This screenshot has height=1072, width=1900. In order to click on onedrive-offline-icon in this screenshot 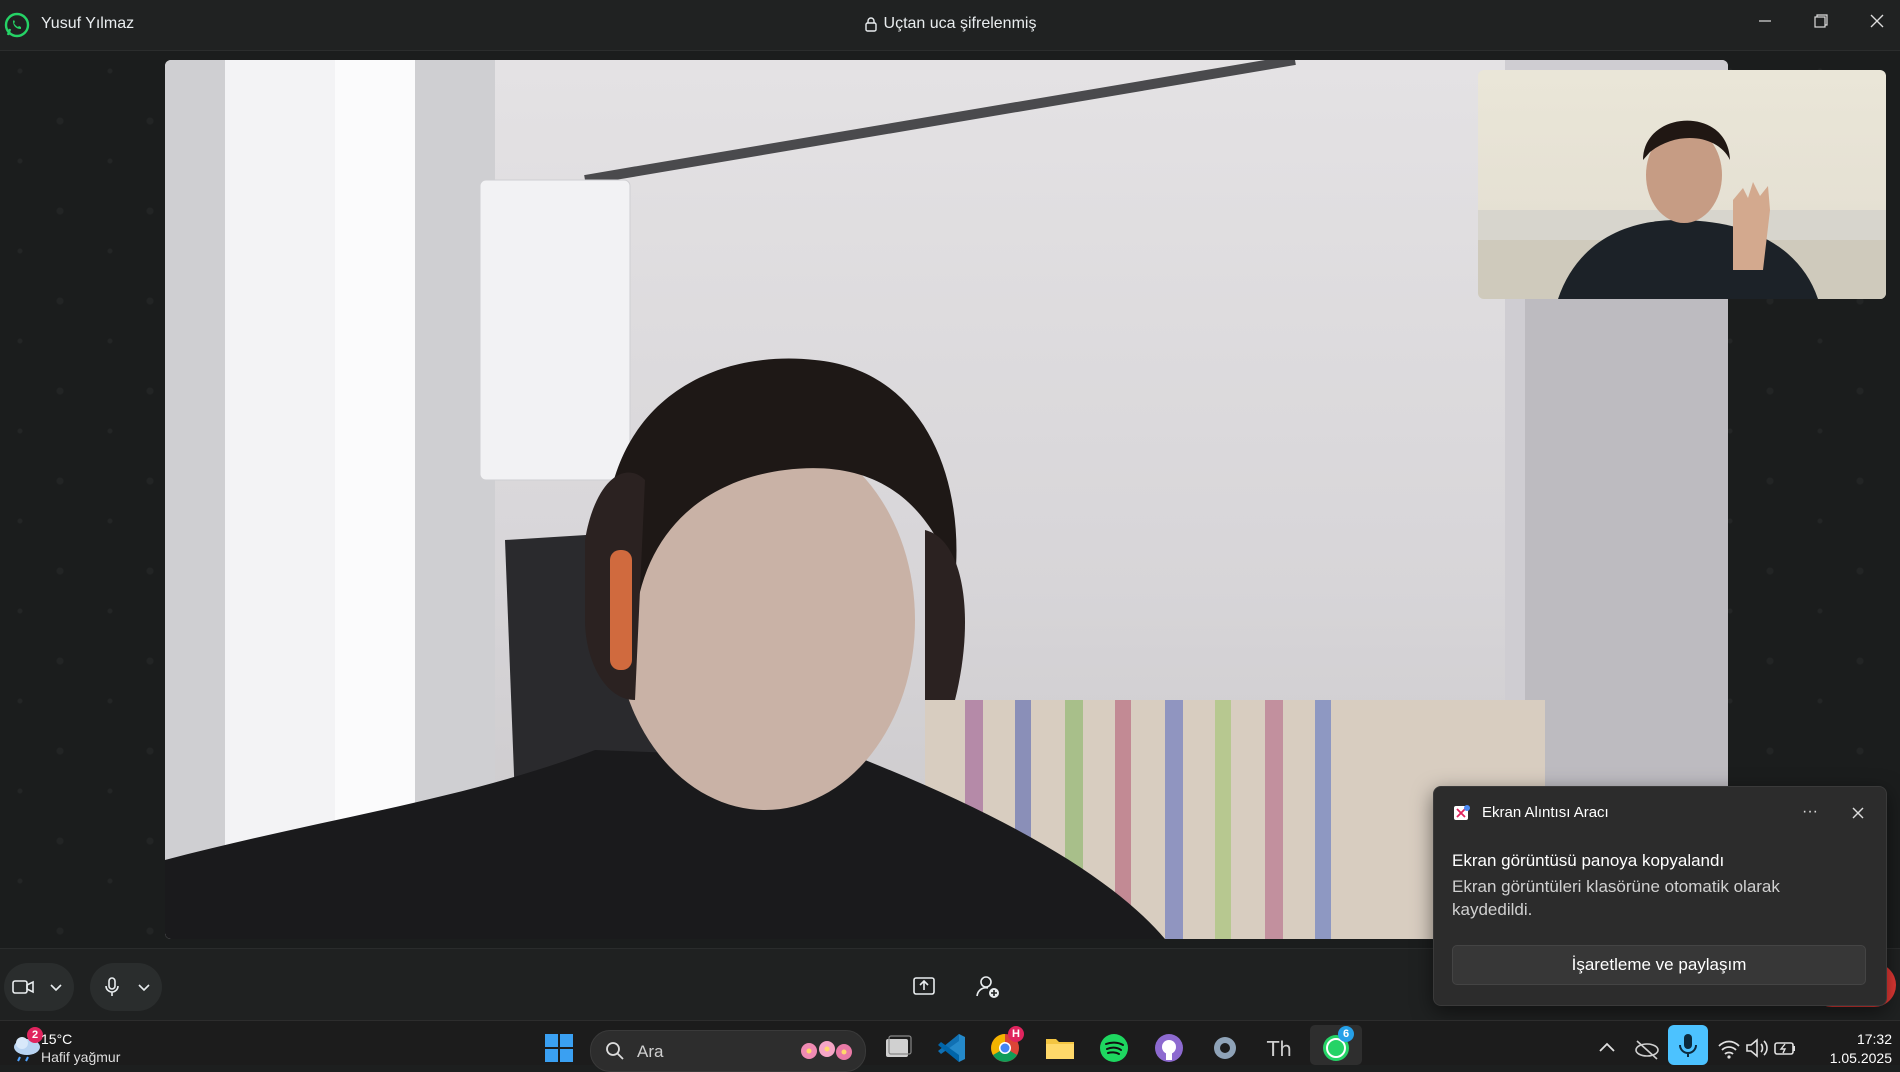, I will do `click(1647, 1048)`.